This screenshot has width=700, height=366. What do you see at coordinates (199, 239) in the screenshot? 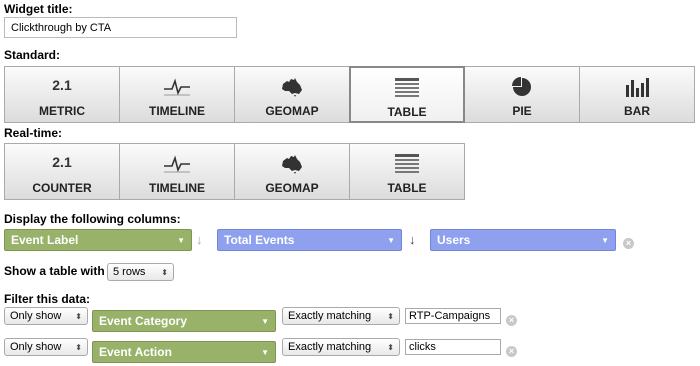
I see `arrow-down-icon: ↓` at bounding box center [199, 239].